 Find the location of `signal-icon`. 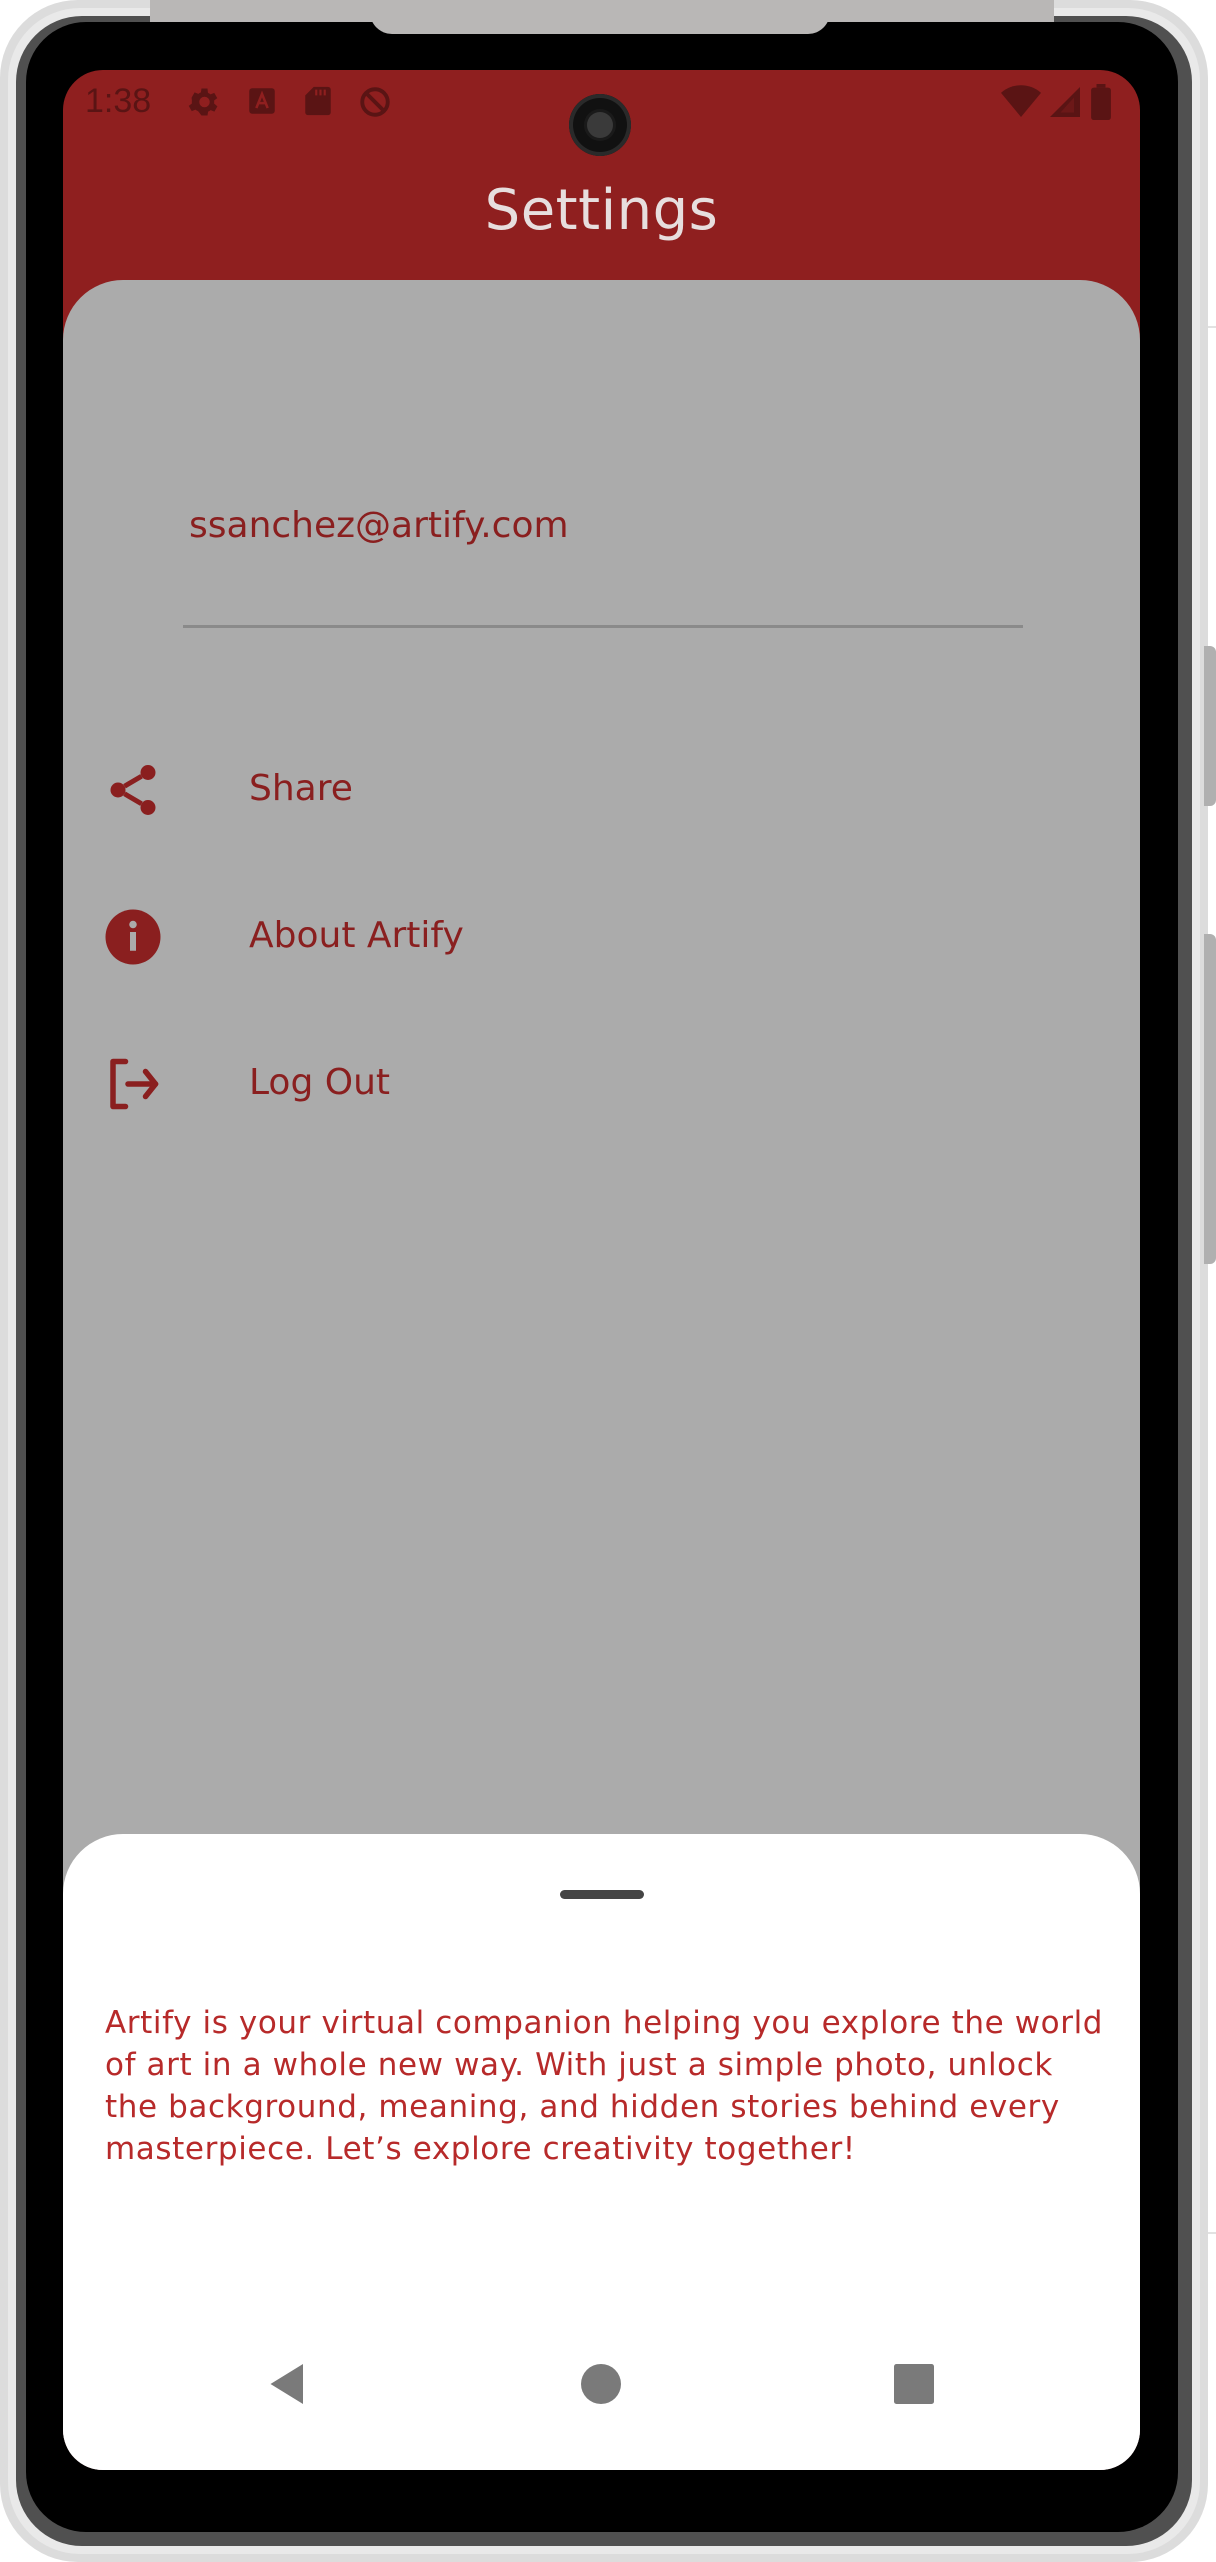

signal-icon is located at coordinates (1065, 104).